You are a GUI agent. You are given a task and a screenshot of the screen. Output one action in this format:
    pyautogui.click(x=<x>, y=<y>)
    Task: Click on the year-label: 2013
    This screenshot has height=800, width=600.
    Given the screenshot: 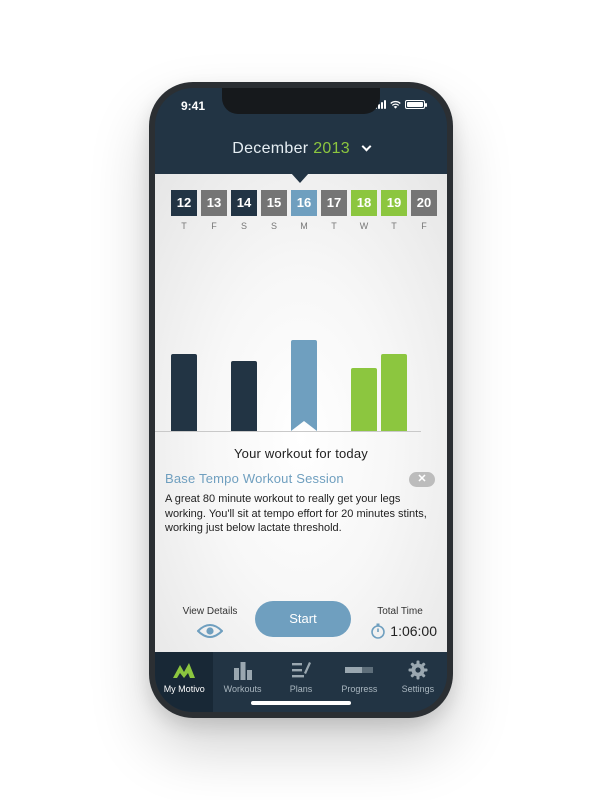 What is the action you would take?
    pyautogui.click(x=331, y=148)
    